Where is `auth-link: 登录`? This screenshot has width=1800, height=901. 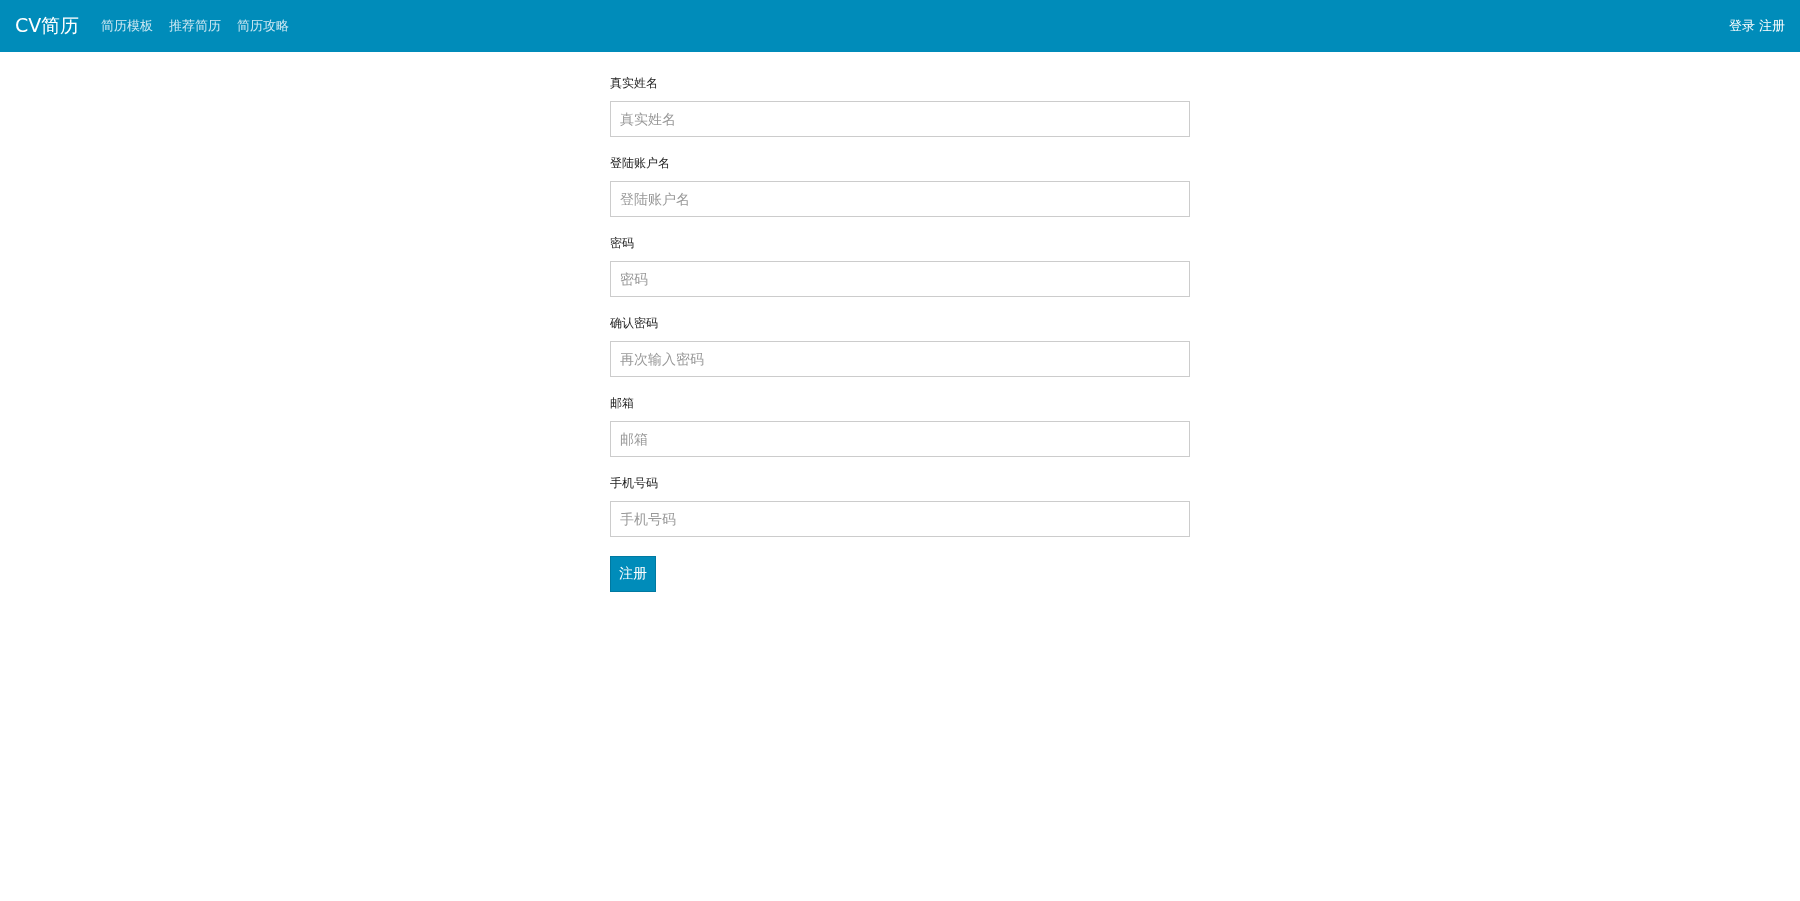
auth-link: 登录 is located at coordinates (1742, 26).